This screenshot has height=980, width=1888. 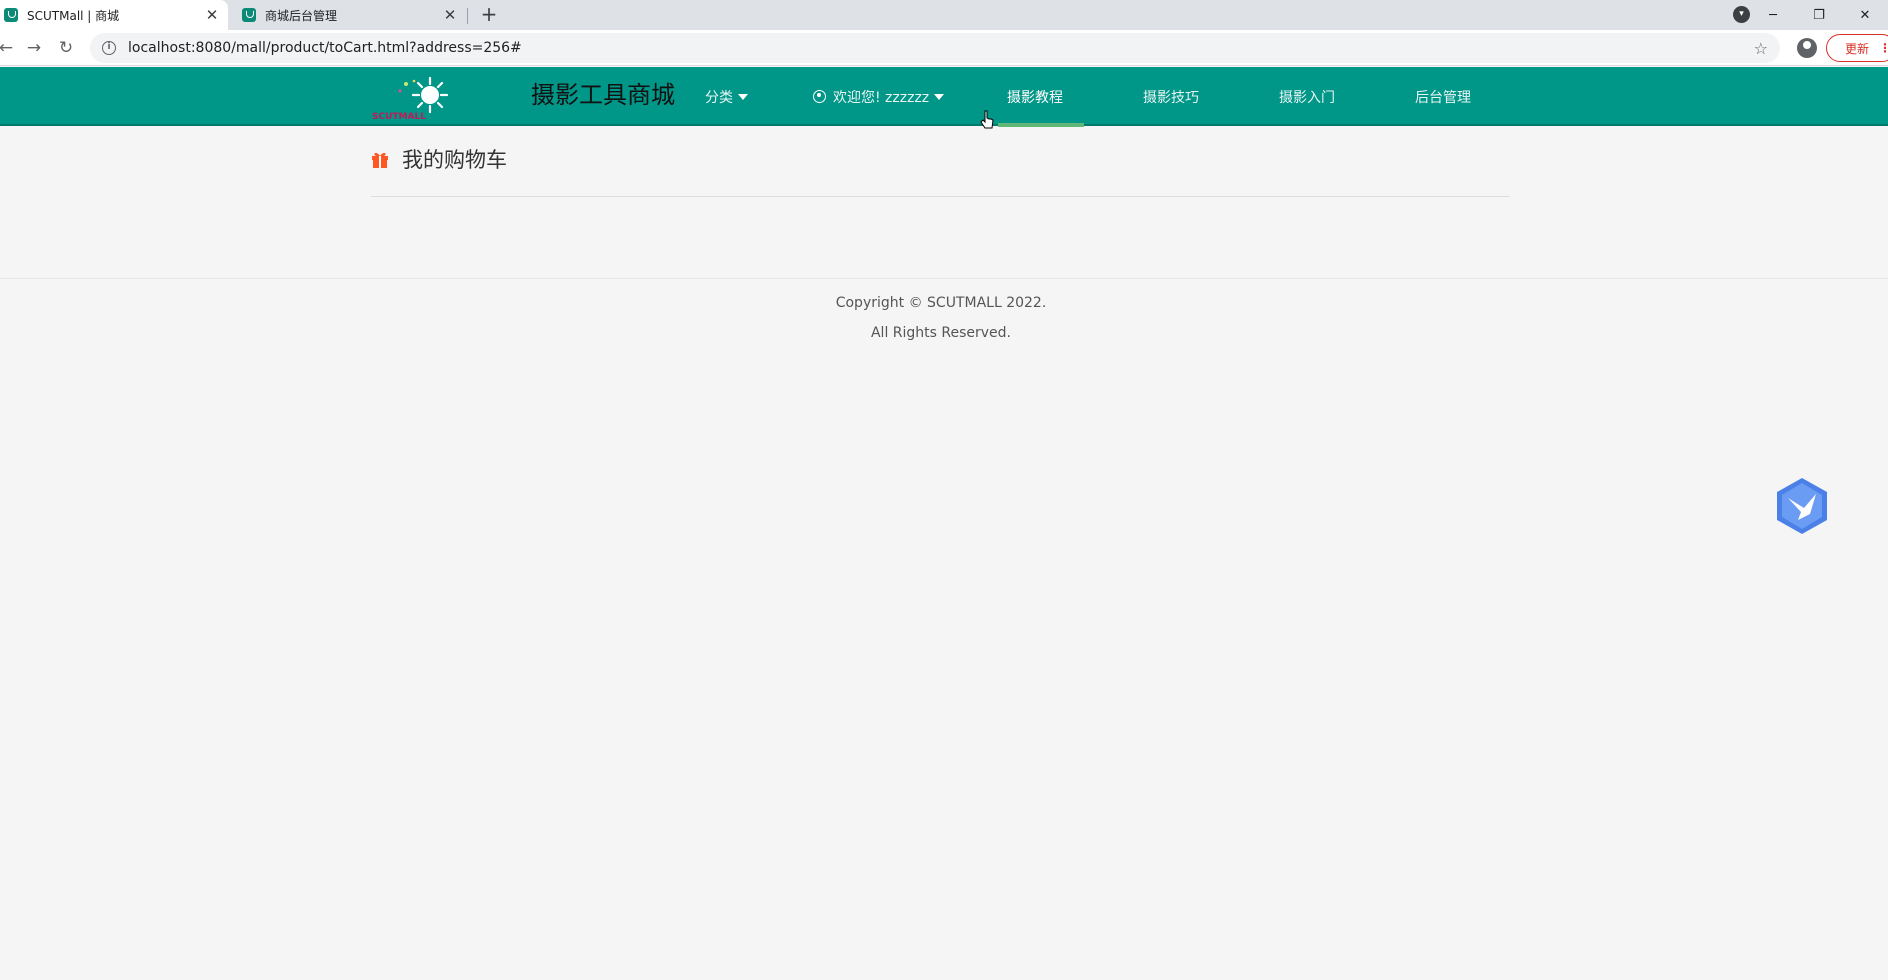 I want to click on title-divider, so click(x=940, y=196).